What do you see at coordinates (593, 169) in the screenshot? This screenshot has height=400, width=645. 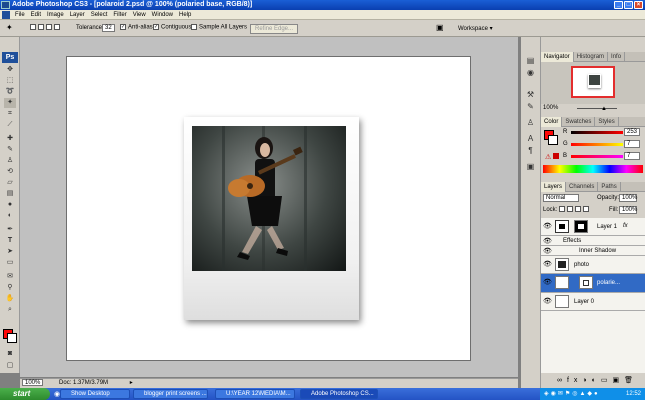 I see `color-spectrum-ramp` at bounding box center [593, 169].